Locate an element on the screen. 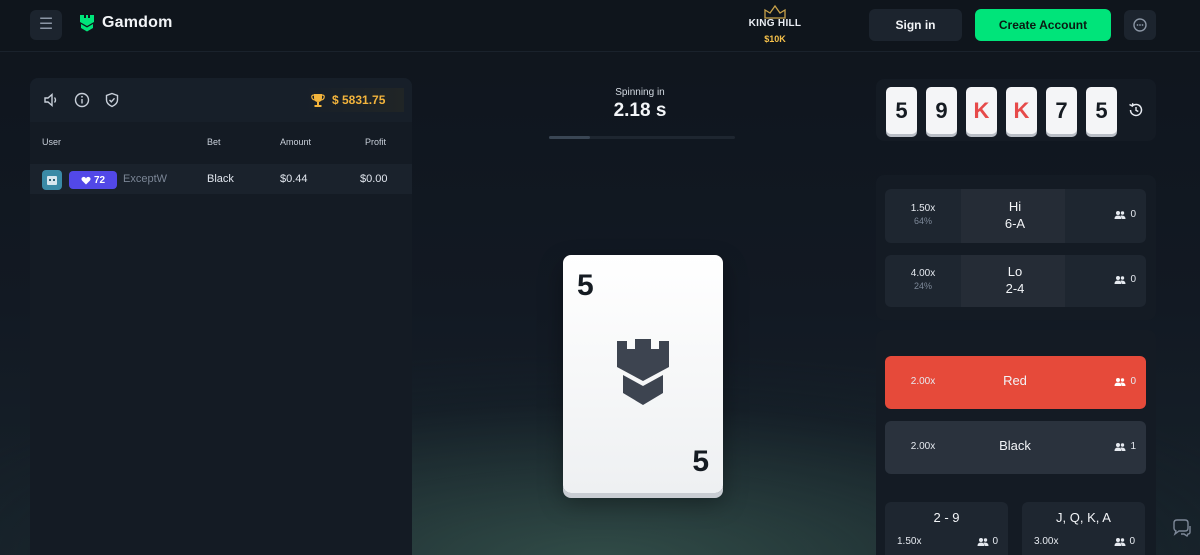 The width and height of the screenshot is (1200, 555). bet-count: 1 is located at coordinates (1125, 446).